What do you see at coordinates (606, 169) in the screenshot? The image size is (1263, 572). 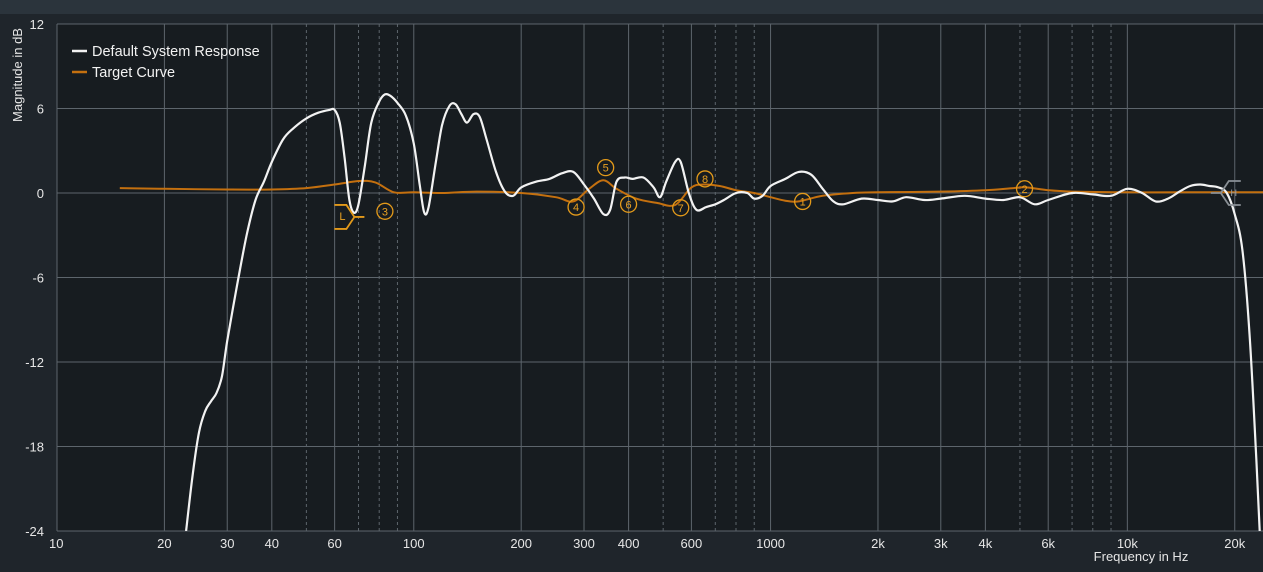 I see `eq-marker-label: 5` at bounding box center [606, 169].